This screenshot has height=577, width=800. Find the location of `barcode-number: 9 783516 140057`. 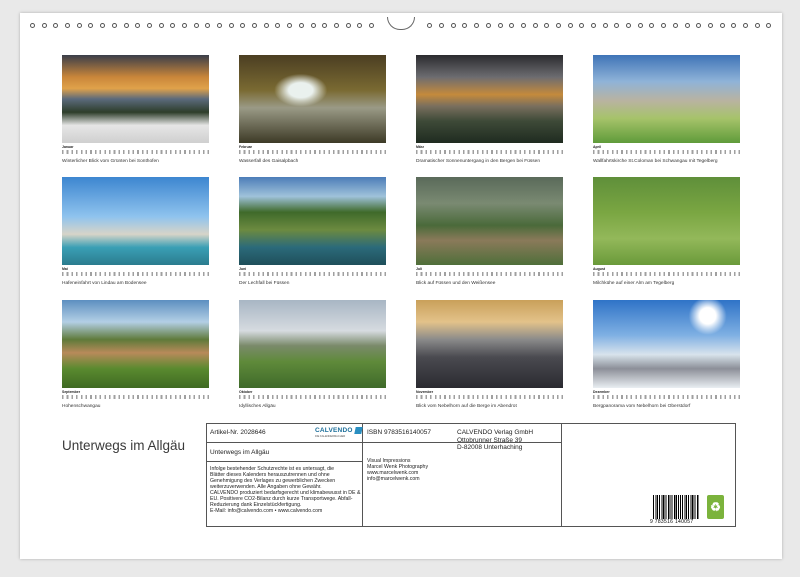

barcode-number: 9 783516 140057 is located at coordinates (672, 522).